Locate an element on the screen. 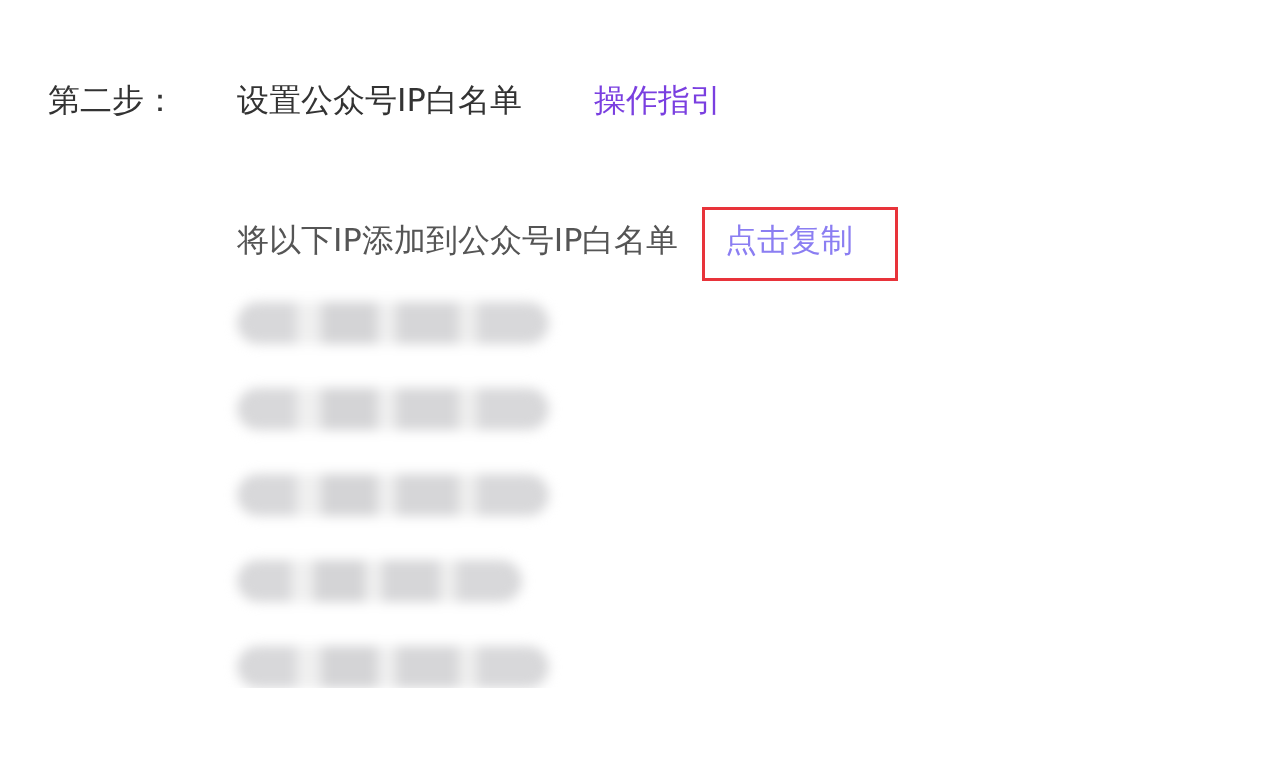  guide-link: 操作指引 is located at coordinates (657, 100).